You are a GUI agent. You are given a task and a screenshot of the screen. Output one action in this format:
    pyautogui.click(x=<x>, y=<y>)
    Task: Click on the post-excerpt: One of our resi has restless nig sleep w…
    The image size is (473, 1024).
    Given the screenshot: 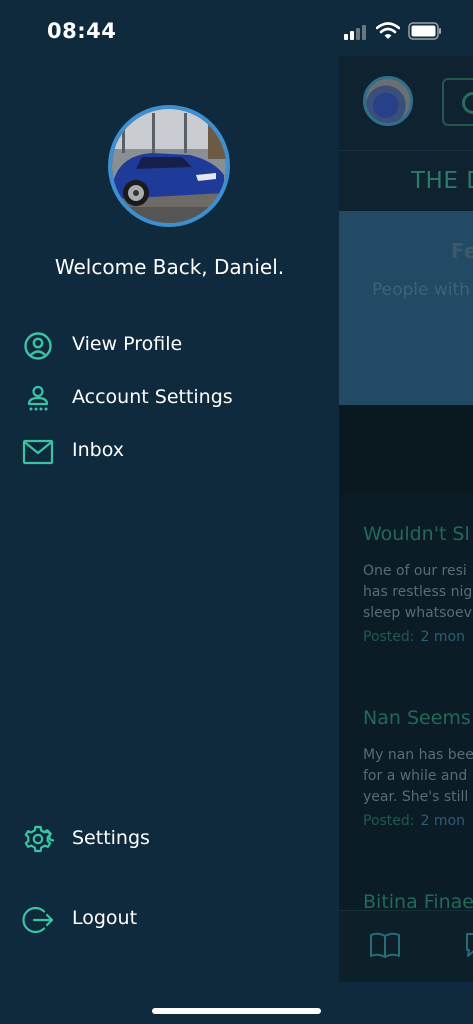 What is the action you would take?
    pyautogui.click(x=417, y=592)
    